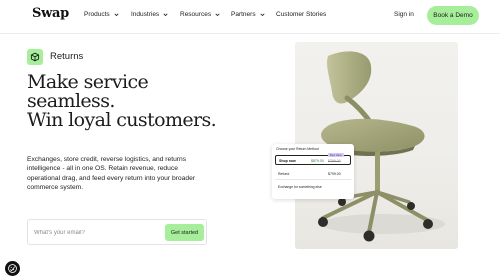 Image resolution: width=500 pixels, height=279 pixels. I want to click on return-option-refund: Refund, so click(283, 174).